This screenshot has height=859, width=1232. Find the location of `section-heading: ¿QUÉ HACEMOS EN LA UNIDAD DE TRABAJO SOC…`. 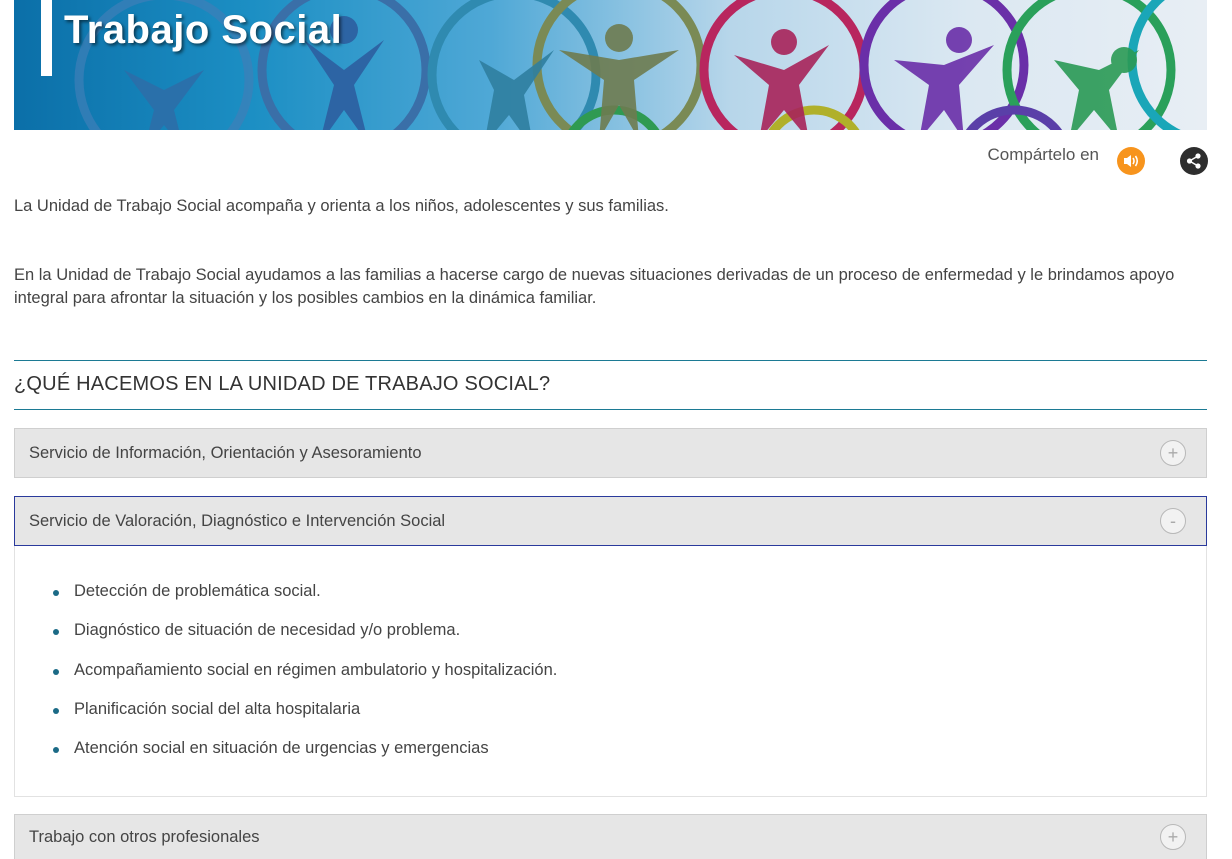

section-heading: ¿QUÉ HACEMOS EN LA UNIDAD DE TRABAJO SOC… is located at coordinates (610, 385).